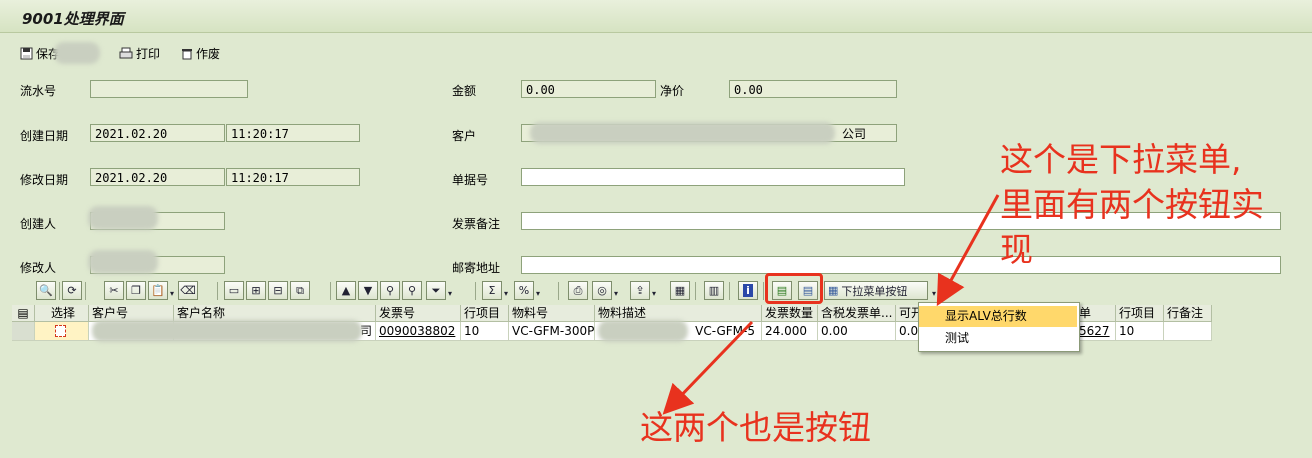 This screenshot has width=1312, height=458. I want to click on annotation-bottom: 这两个也是按钮, so click(755, 427).